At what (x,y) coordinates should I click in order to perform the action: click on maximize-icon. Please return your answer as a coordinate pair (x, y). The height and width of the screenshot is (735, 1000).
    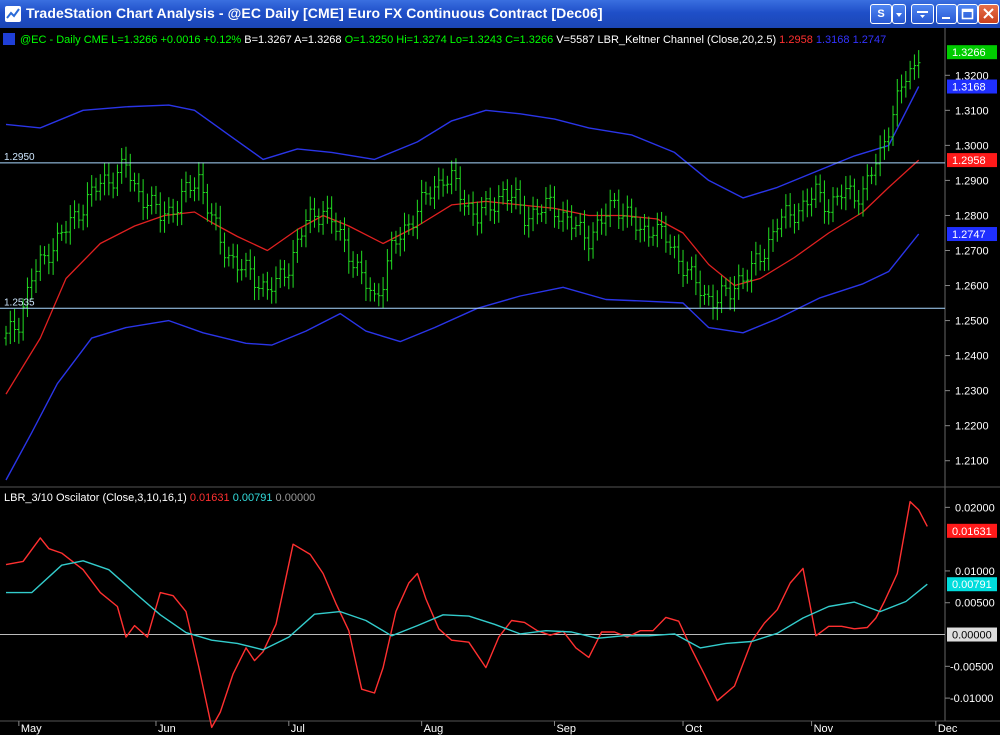
    Looking at the image, I should click on (967, 14).